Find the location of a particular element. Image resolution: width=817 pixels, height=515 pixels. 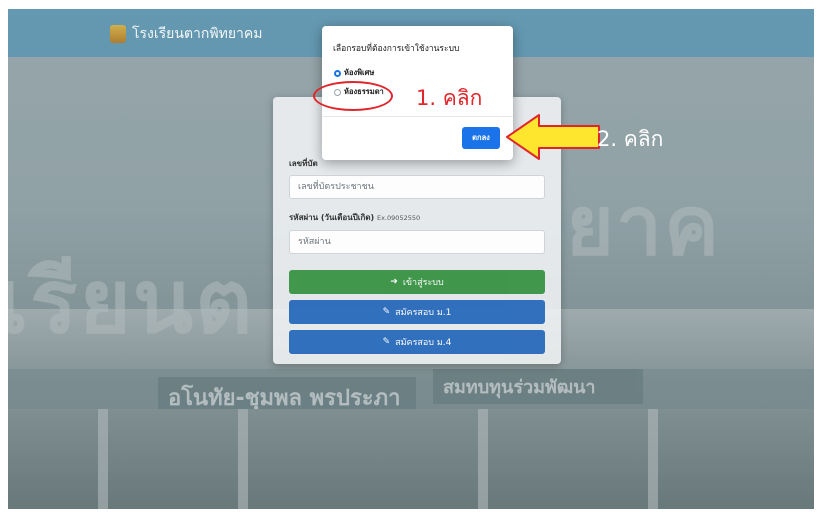

password-label: รหัสผ่าน (วันเดือนปีเกิด) Ex.09052550 is located at coordinates (354, 217).